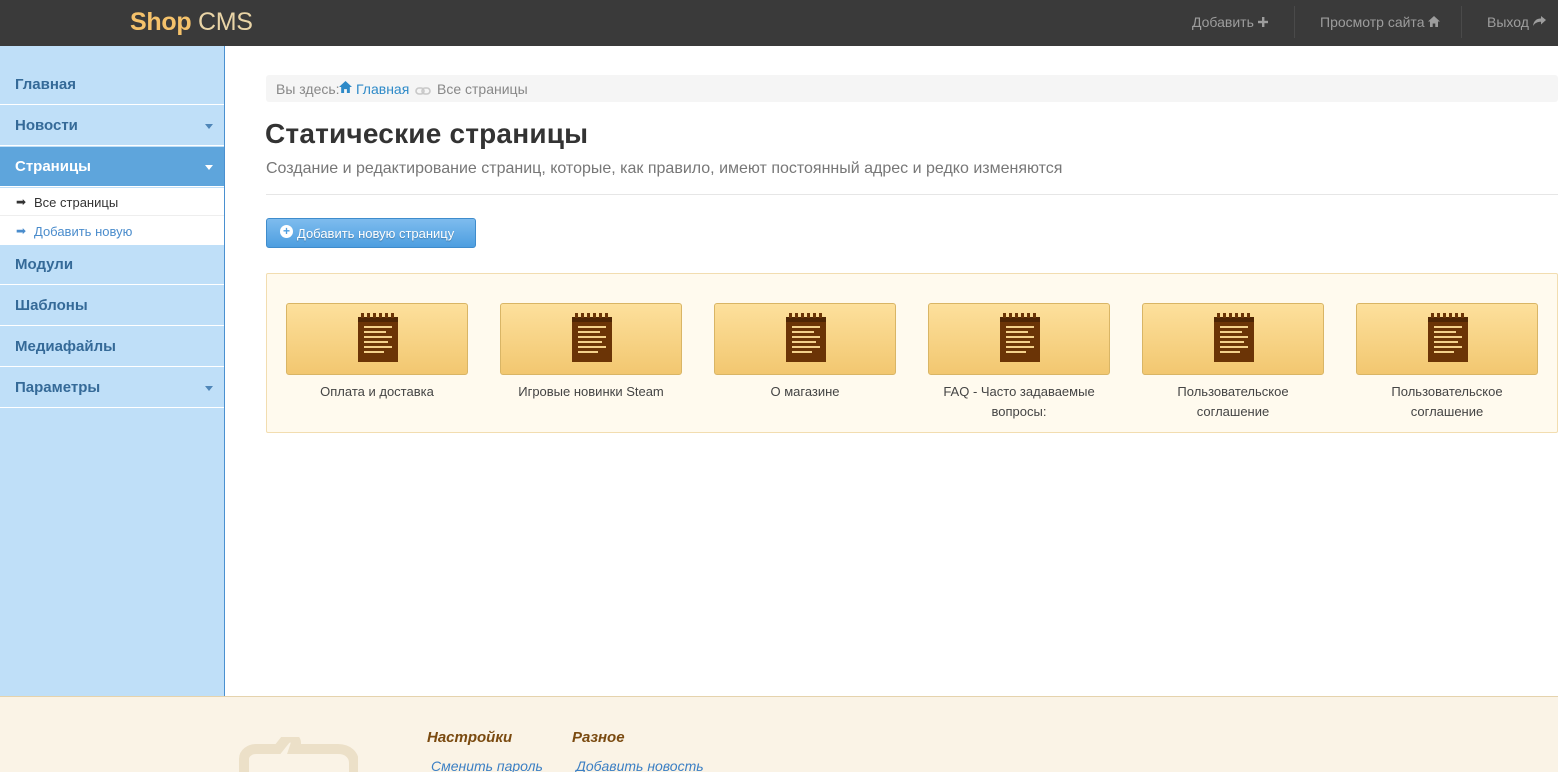  Describe the element at coordinates (53, 166) in the screenshot. I see `sidebar-item-label: Страницы` at that location.